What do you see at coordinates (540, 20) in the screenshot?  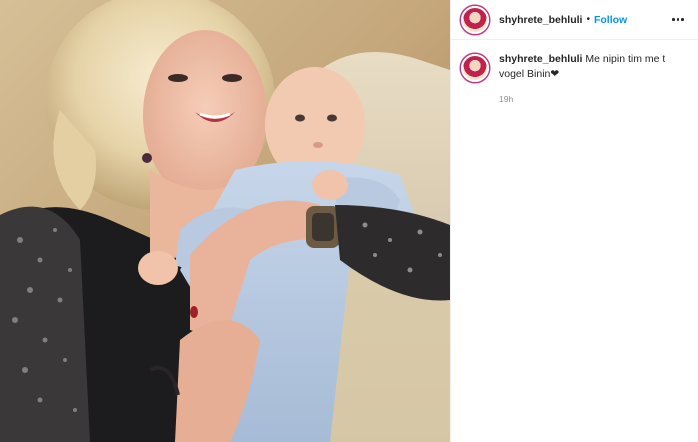 I see `header-username: shyhrete_behluli` at bounding box center [540, 20].